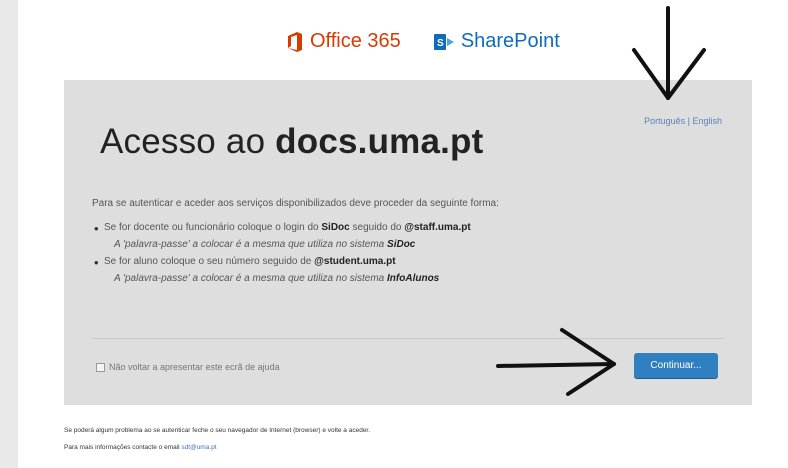 The height and width of the screenshot is (468, 788). What do you see at coordinates (510, 41) in the screenshot?
I see `sharepoint-label: SharePoint` at bounding box center [510, 41].